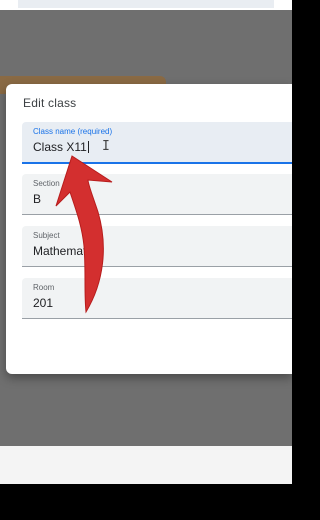 The image size is (320, 520). I want to click on bottom-bar, so click(146, 465).